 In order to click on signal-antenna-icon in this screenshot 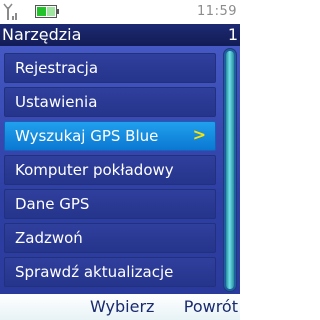, I will do `click(10, 11)`.